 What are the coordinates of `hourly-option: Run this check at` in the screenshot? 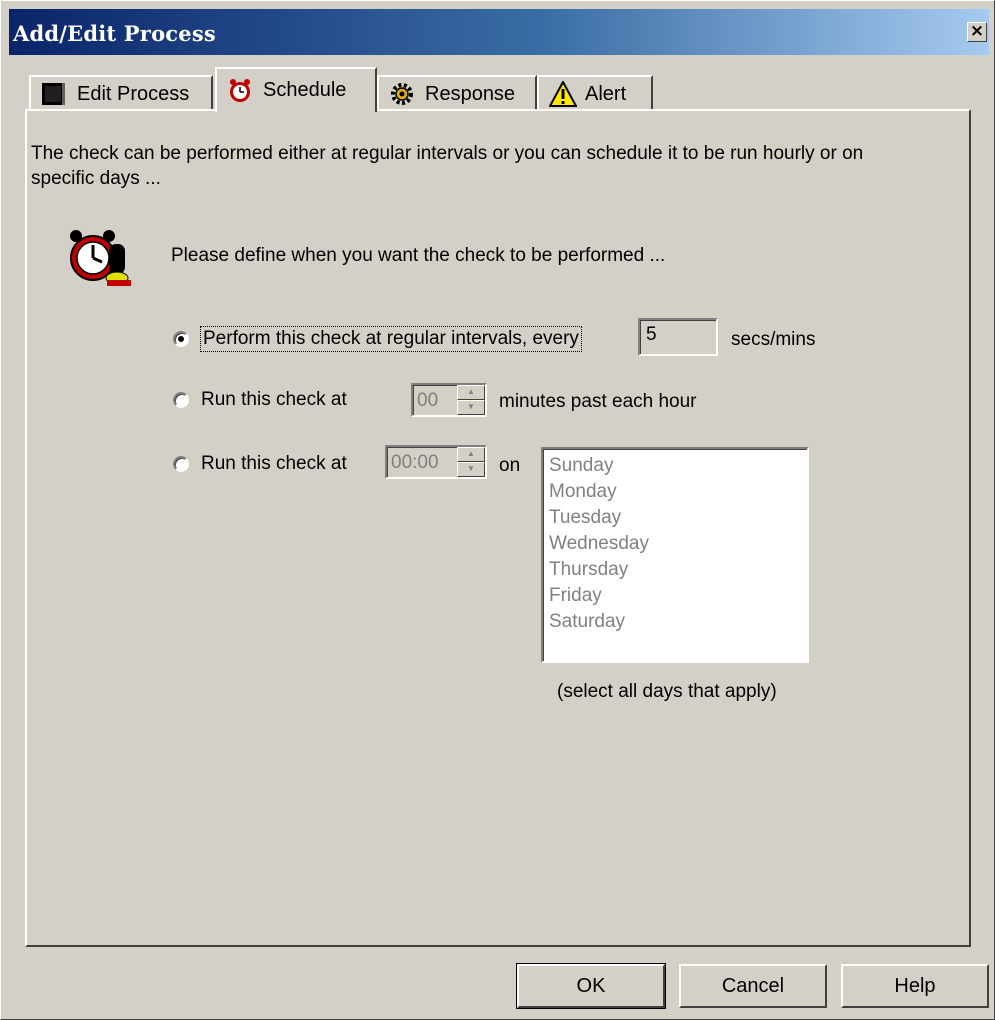 It's located at (260, 400).